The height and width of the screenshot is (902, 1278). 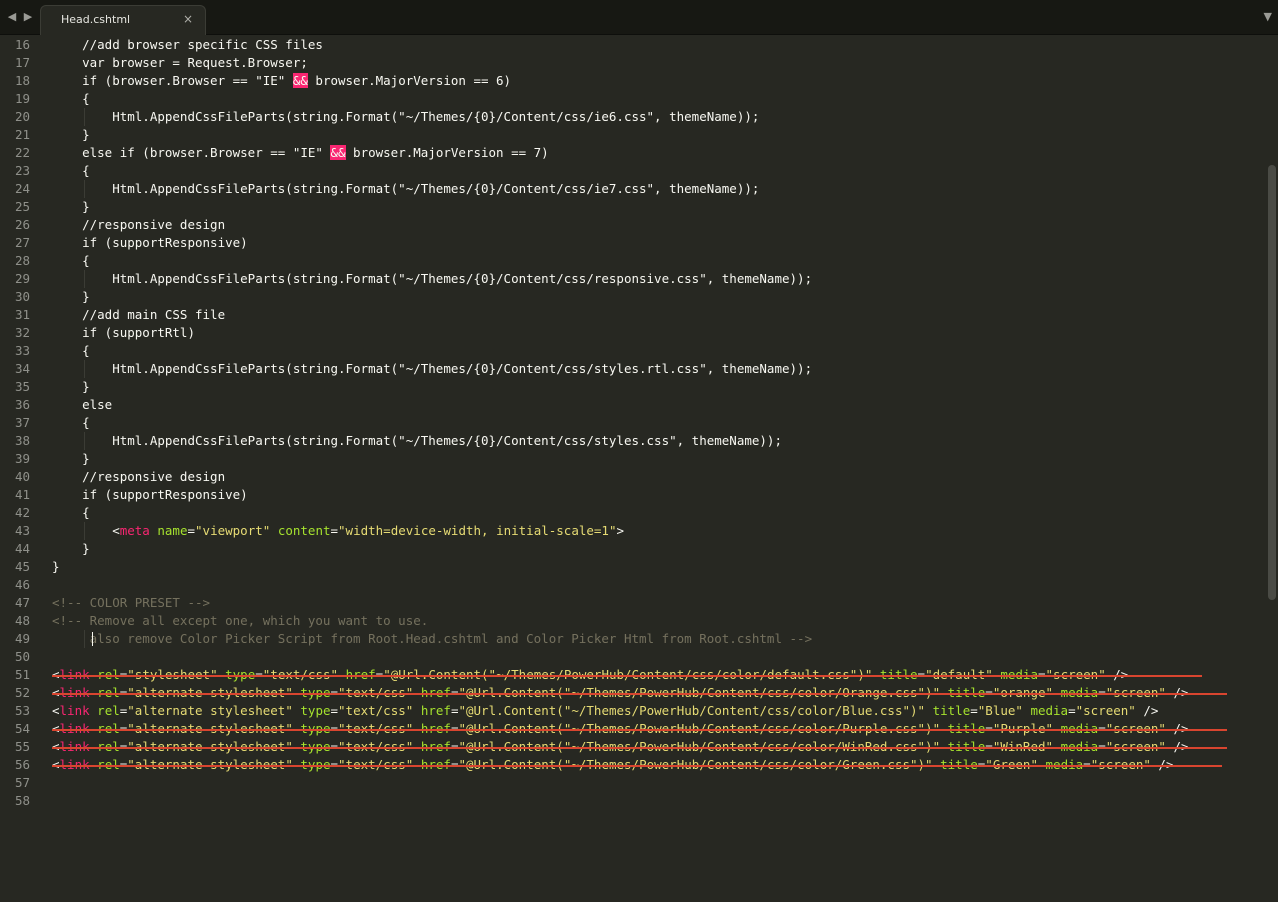 What do you see at coordinates (22, 728) in the screenshot?
I see `line-number: 54` at bounding box center [22, 728].